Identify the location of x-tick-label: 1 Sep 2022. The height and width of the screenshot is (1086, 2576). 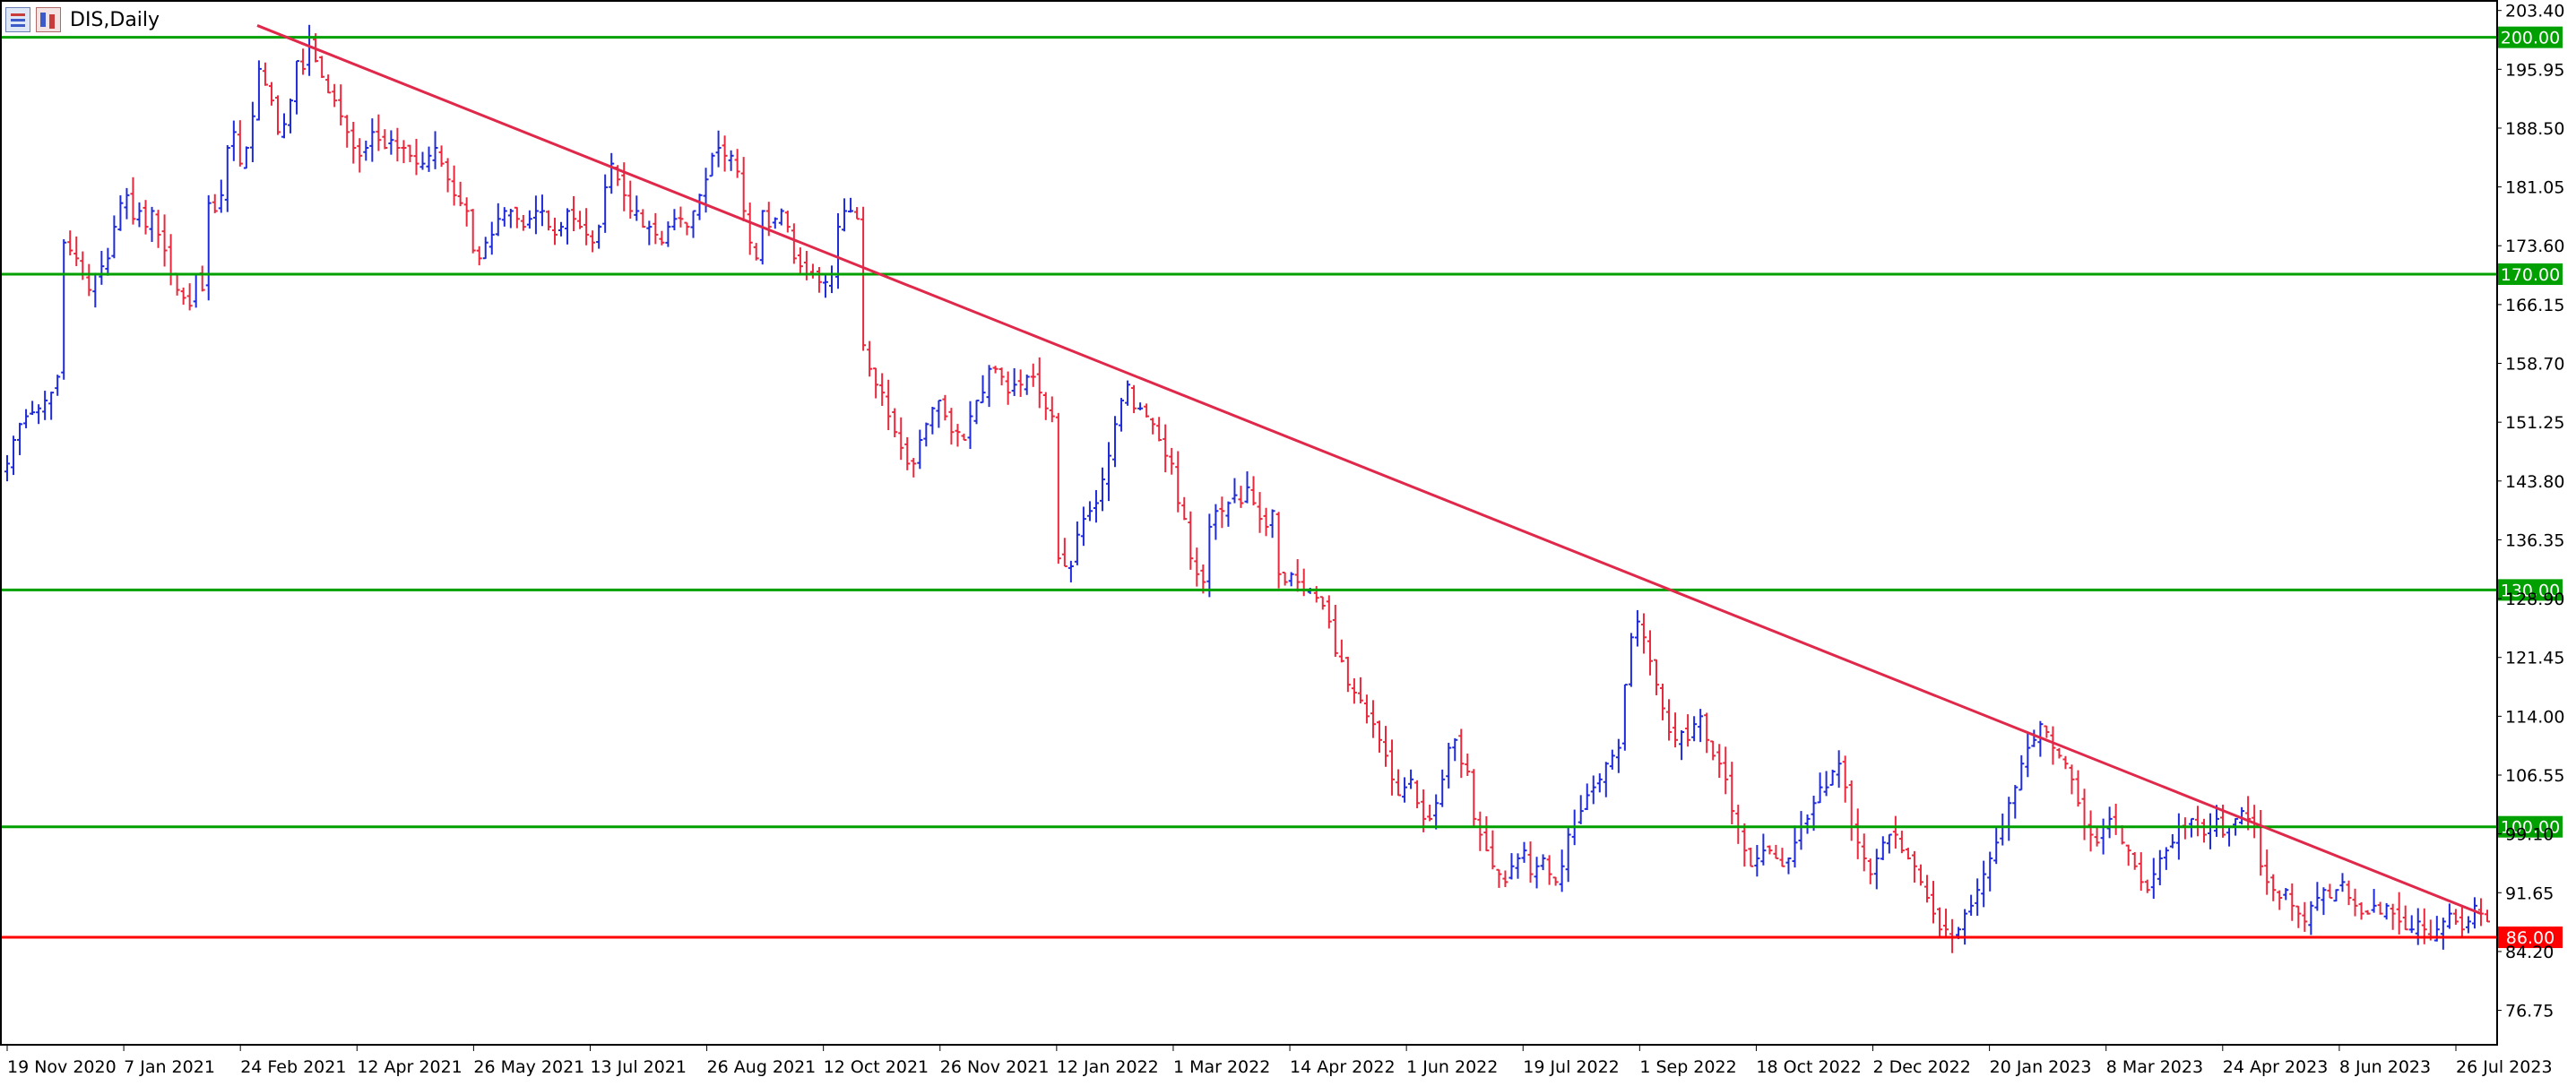
(1687, 1067).